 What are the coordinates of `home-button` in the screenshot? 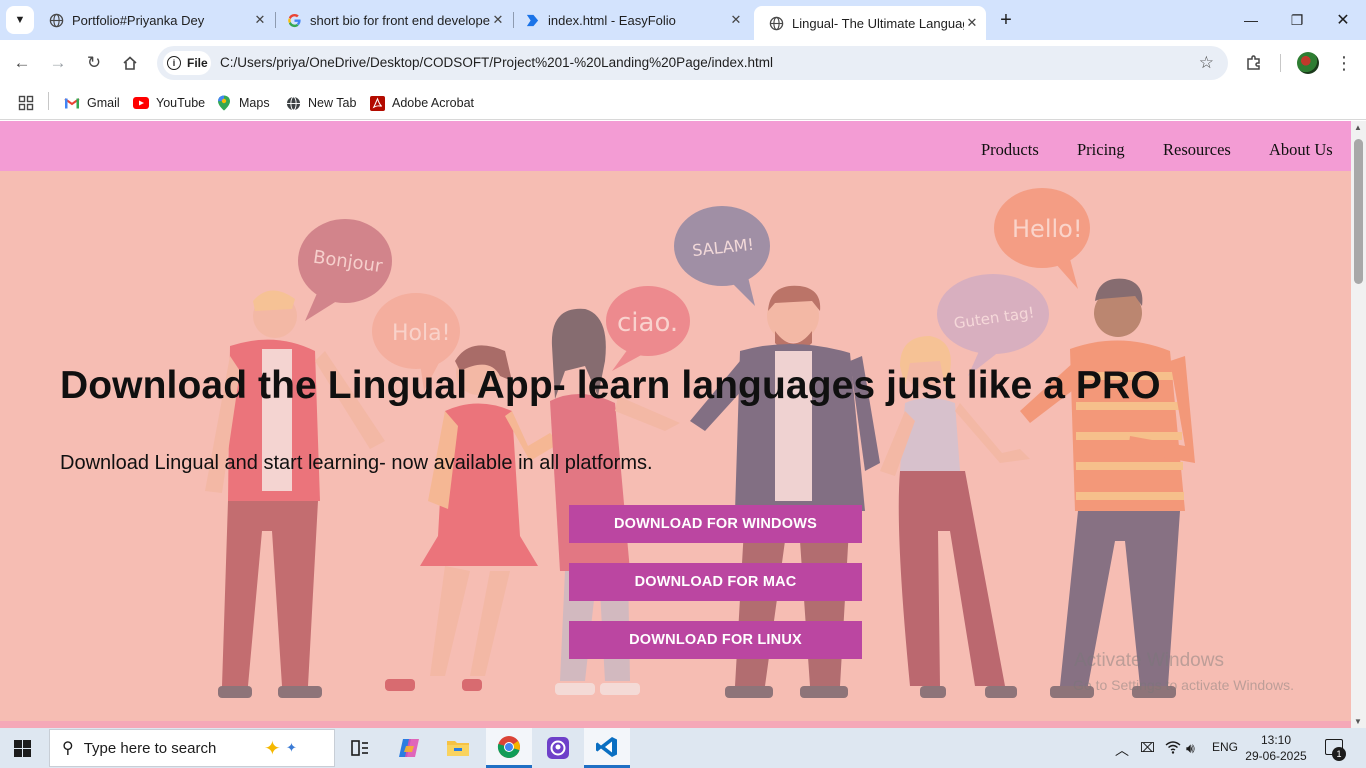 It's located at (130, 63).